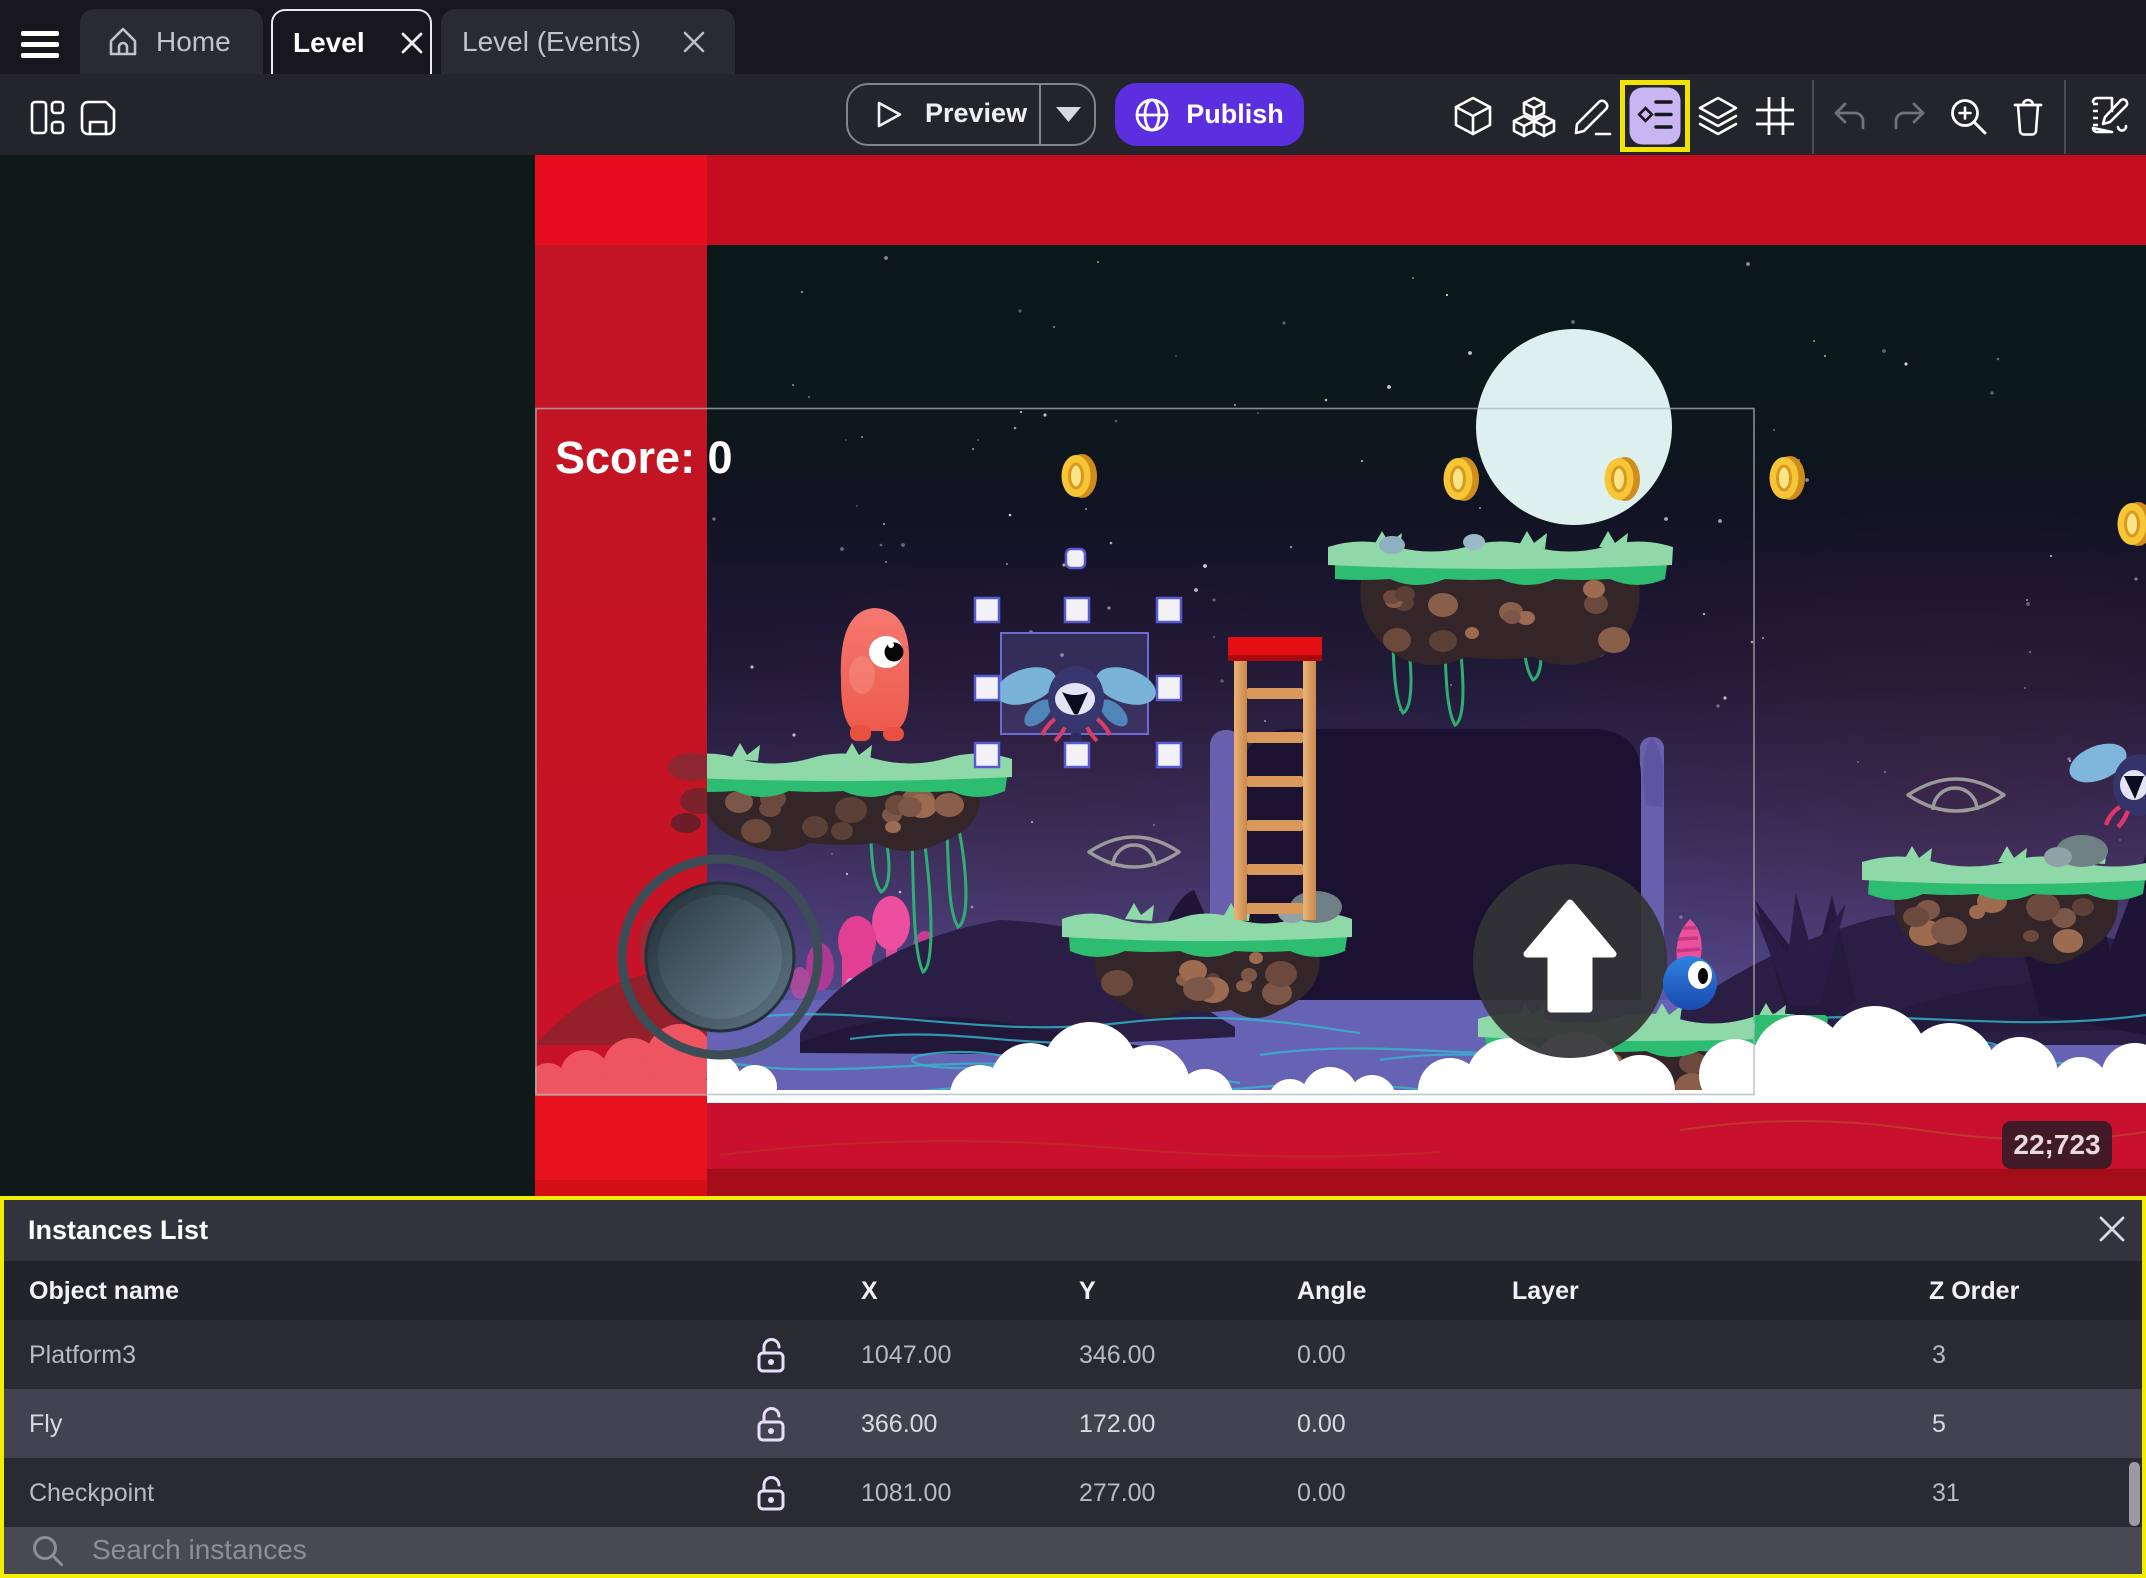 The height and width of the screenshot is (1578, 2146). What do you see at coordinates (644, 457) in the screenshot?
I see `svg-text: Score: 0` at bounding box center [644, 457].